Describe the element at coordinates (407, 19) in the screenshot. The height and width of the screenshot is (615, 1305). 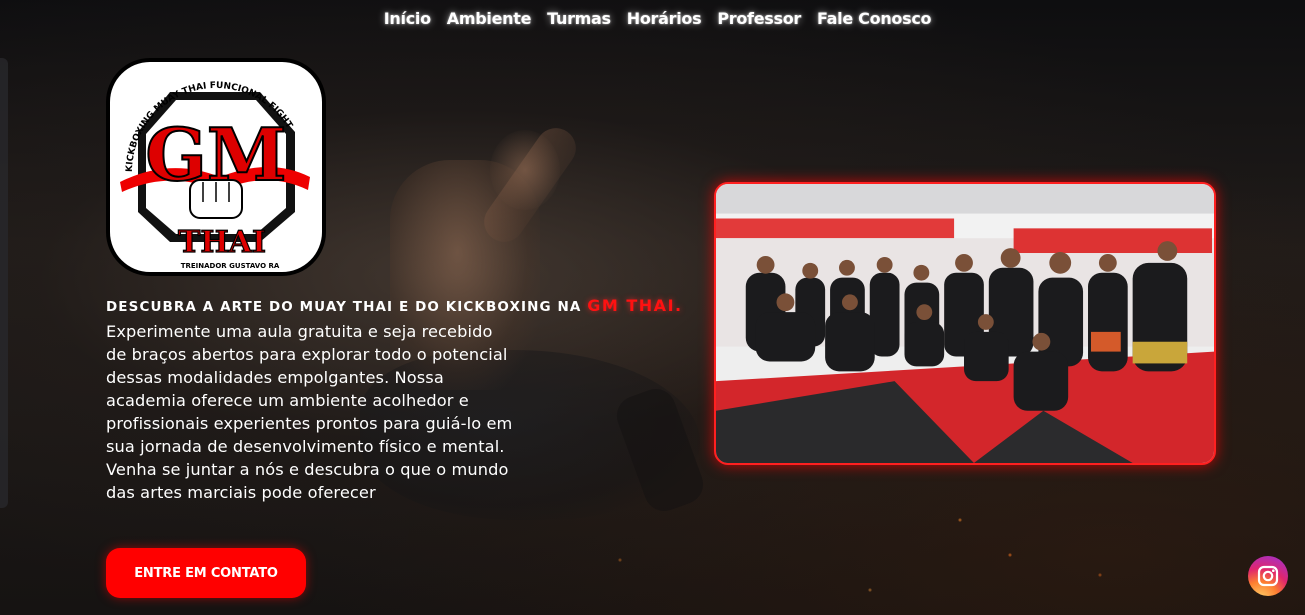
I see `nav-link-inicio: Início` at that location.